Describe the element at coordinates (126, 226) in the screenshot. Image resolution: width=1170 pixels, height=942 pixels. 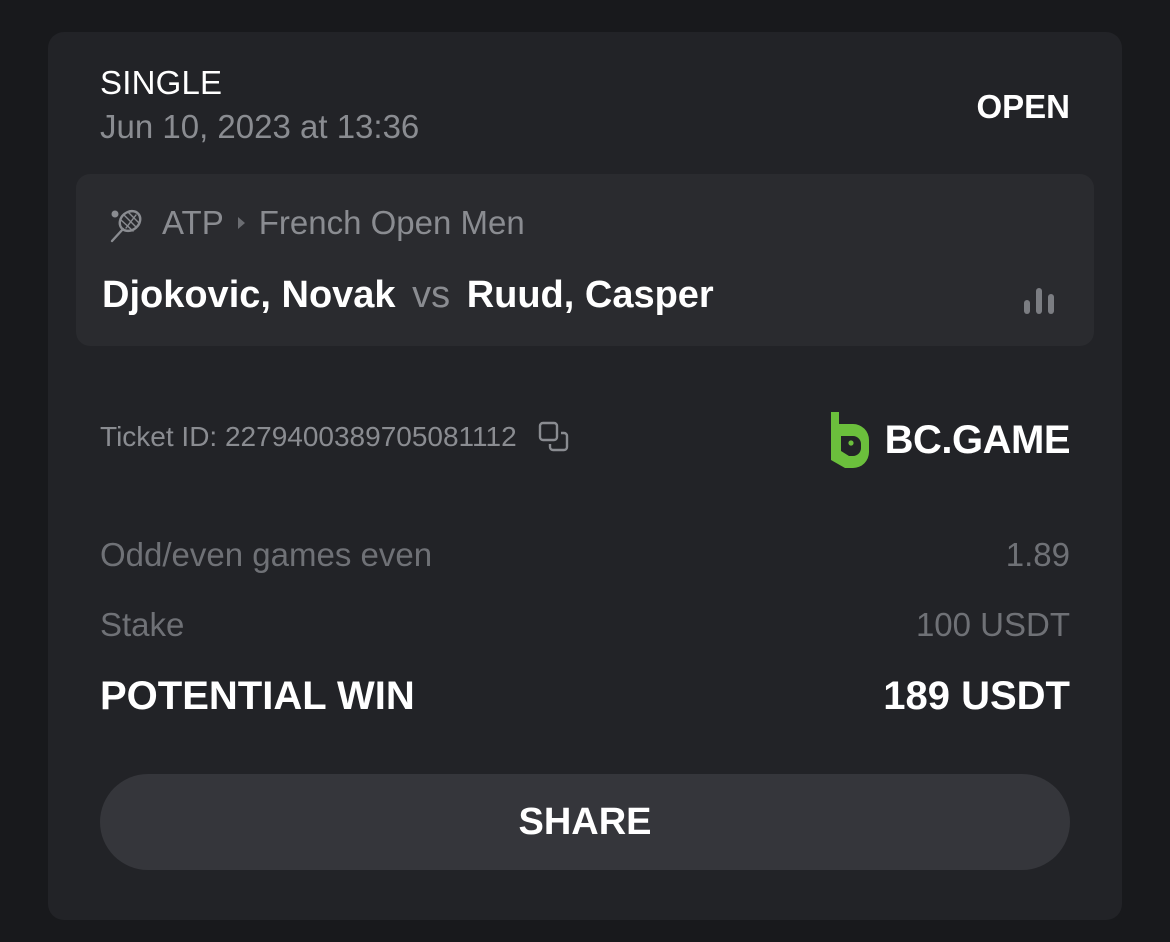
I see `tennis-racket-icon` at that location.